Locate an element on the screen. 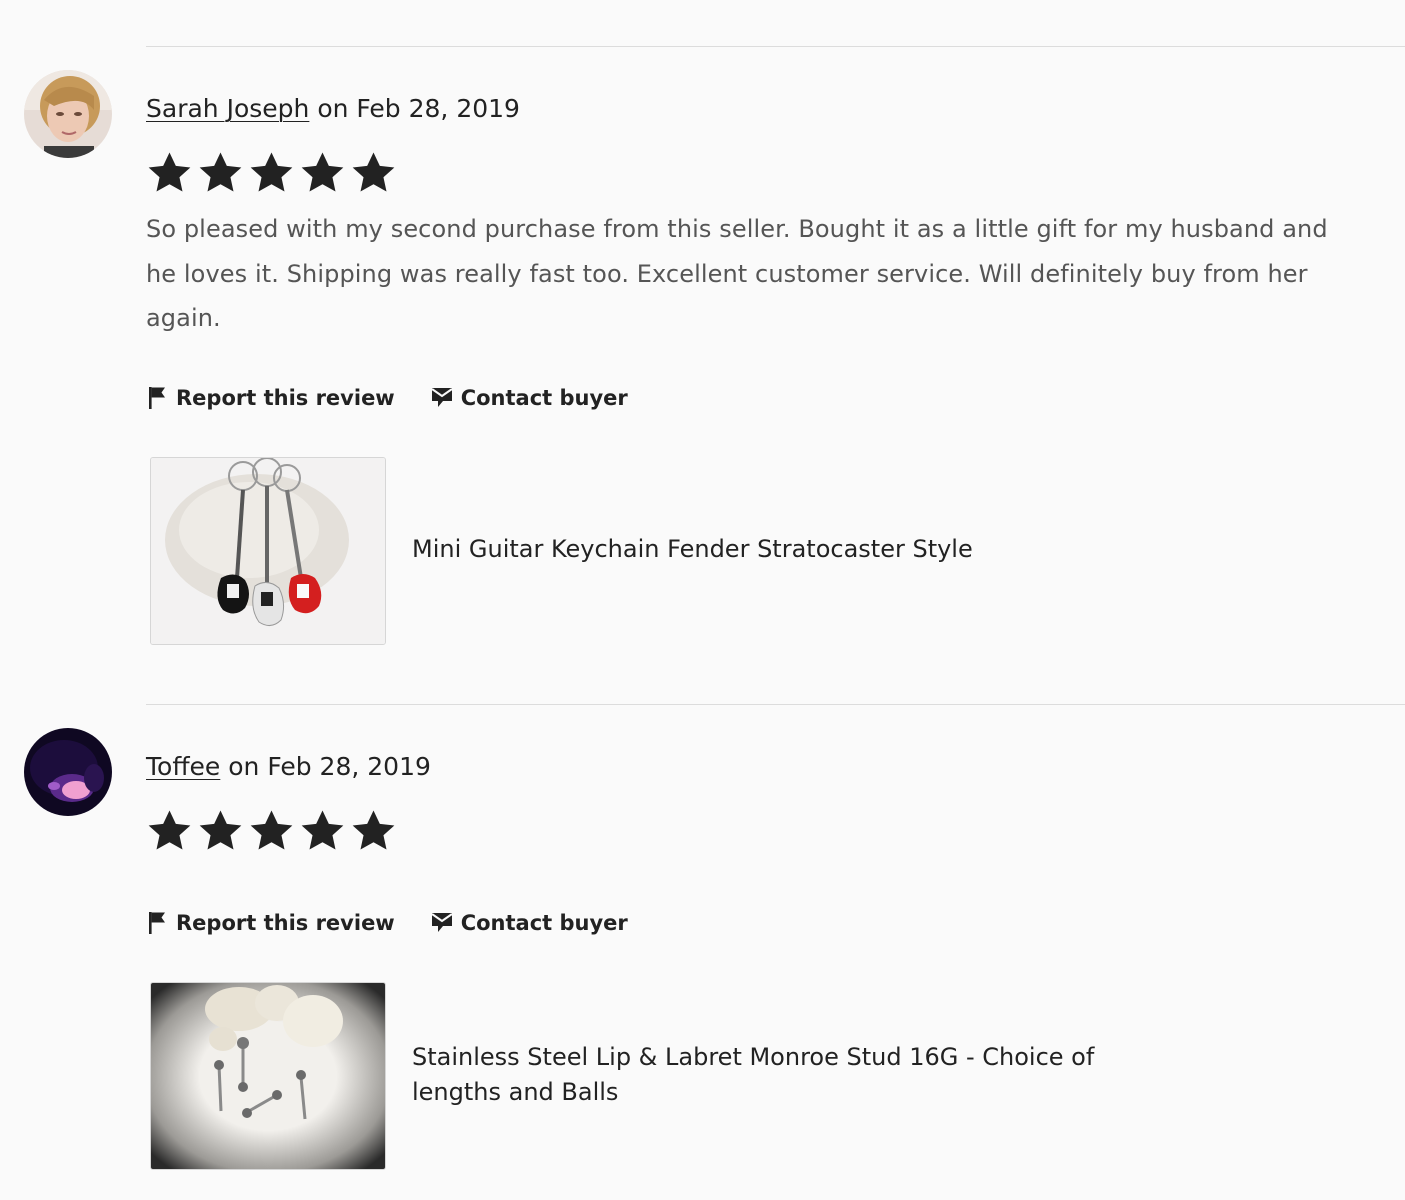 Image resolution: width=1405 pixels, height=1200 pixels. reviewer-name-link: Sarah Joseph is located at coordinates (227, 108).